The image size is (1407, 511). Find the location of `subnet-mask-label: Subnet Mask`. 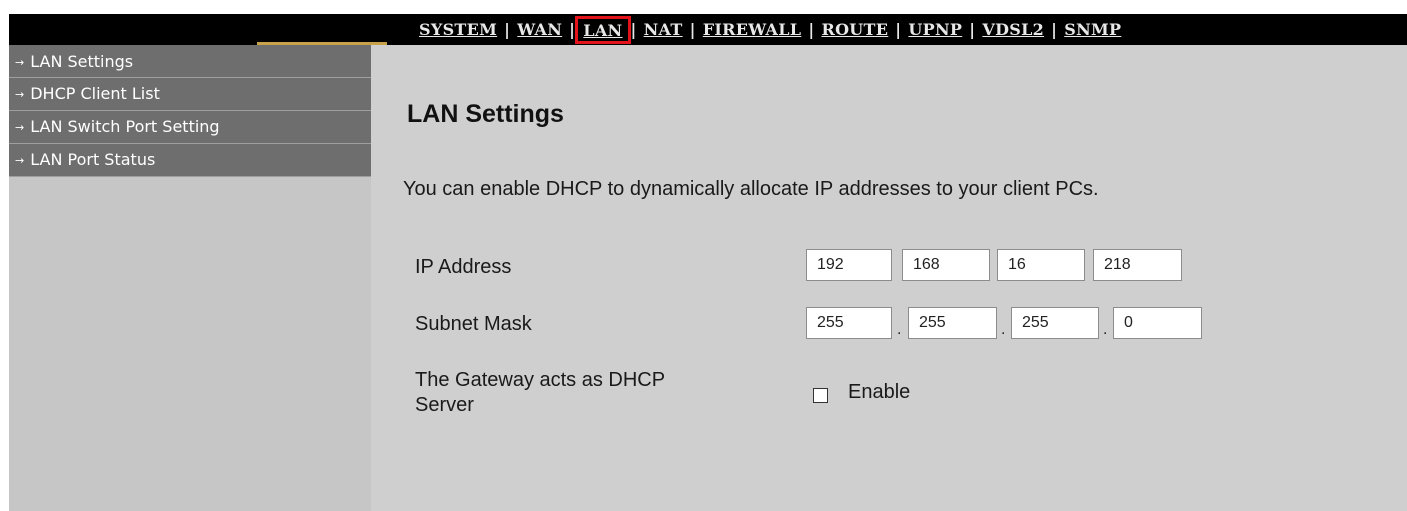

subnet-mask-label: Subnet Mask is located at coordinates (473, 324).